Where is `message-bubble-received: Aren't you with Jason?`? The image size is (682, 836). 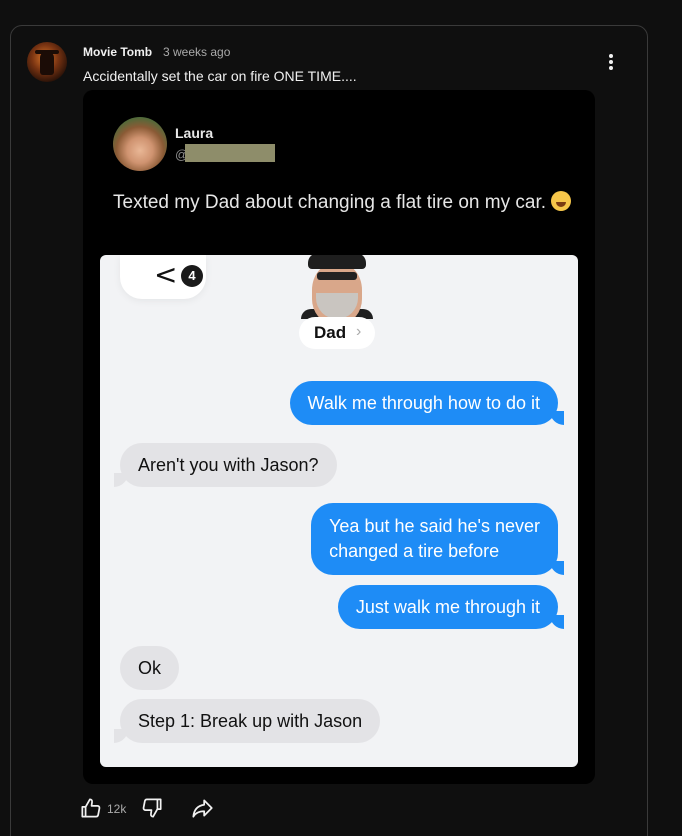
message-bubble-received: Aren't you with Jason? is located at coordinates (225, 465).